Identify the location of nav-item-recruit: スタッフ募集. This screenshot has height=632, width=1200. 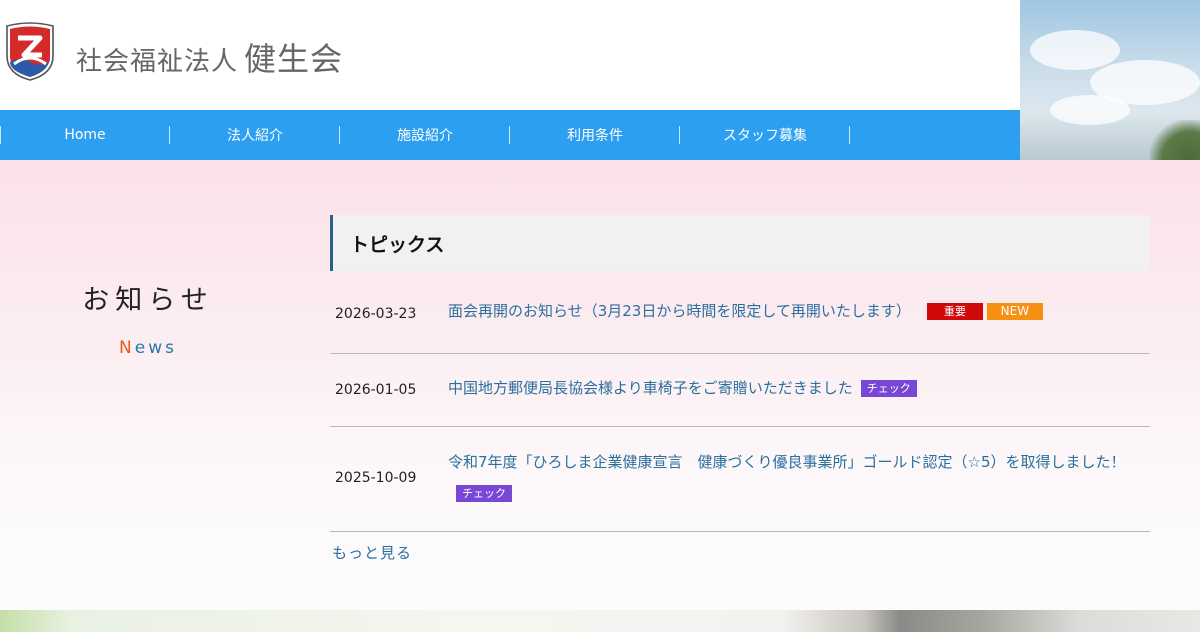
(765, 135).